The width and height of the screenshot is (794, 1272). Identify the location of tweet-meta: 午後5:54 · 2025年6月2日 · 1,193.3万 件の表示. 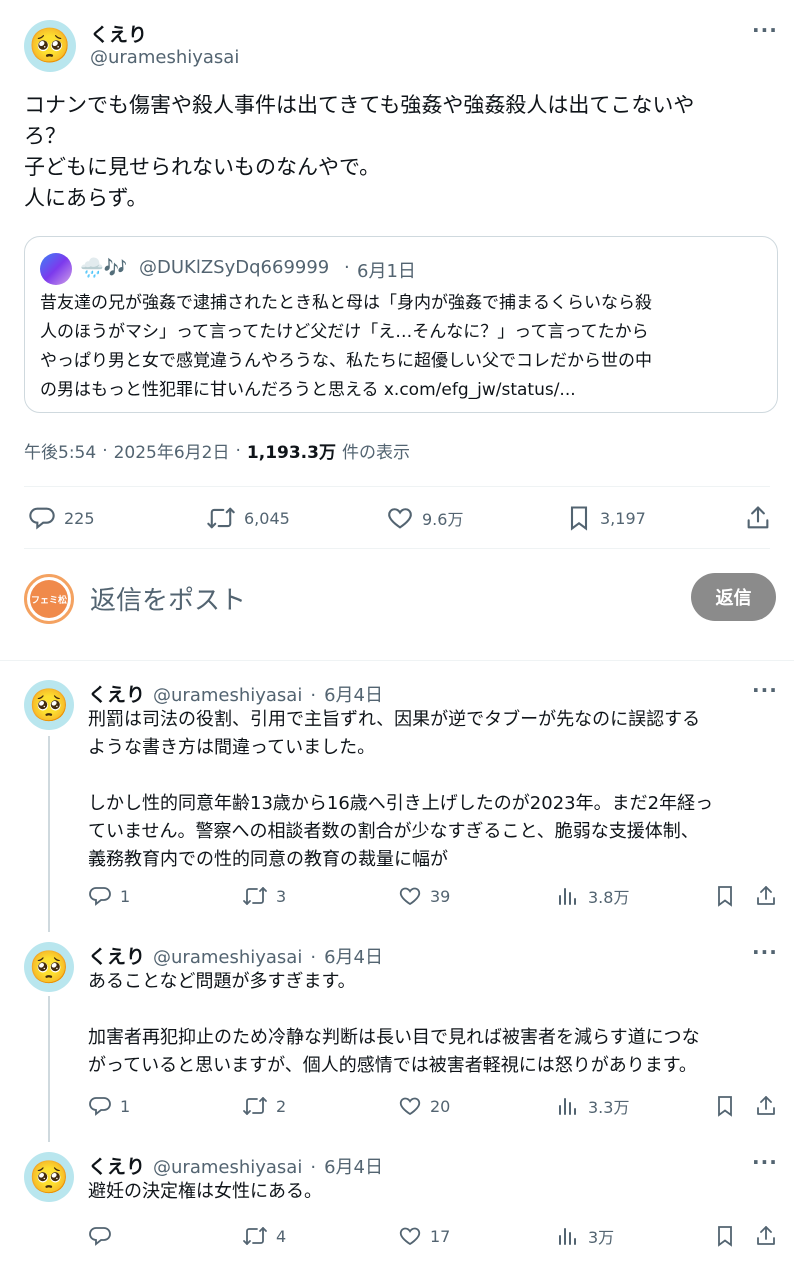
(217, 451).